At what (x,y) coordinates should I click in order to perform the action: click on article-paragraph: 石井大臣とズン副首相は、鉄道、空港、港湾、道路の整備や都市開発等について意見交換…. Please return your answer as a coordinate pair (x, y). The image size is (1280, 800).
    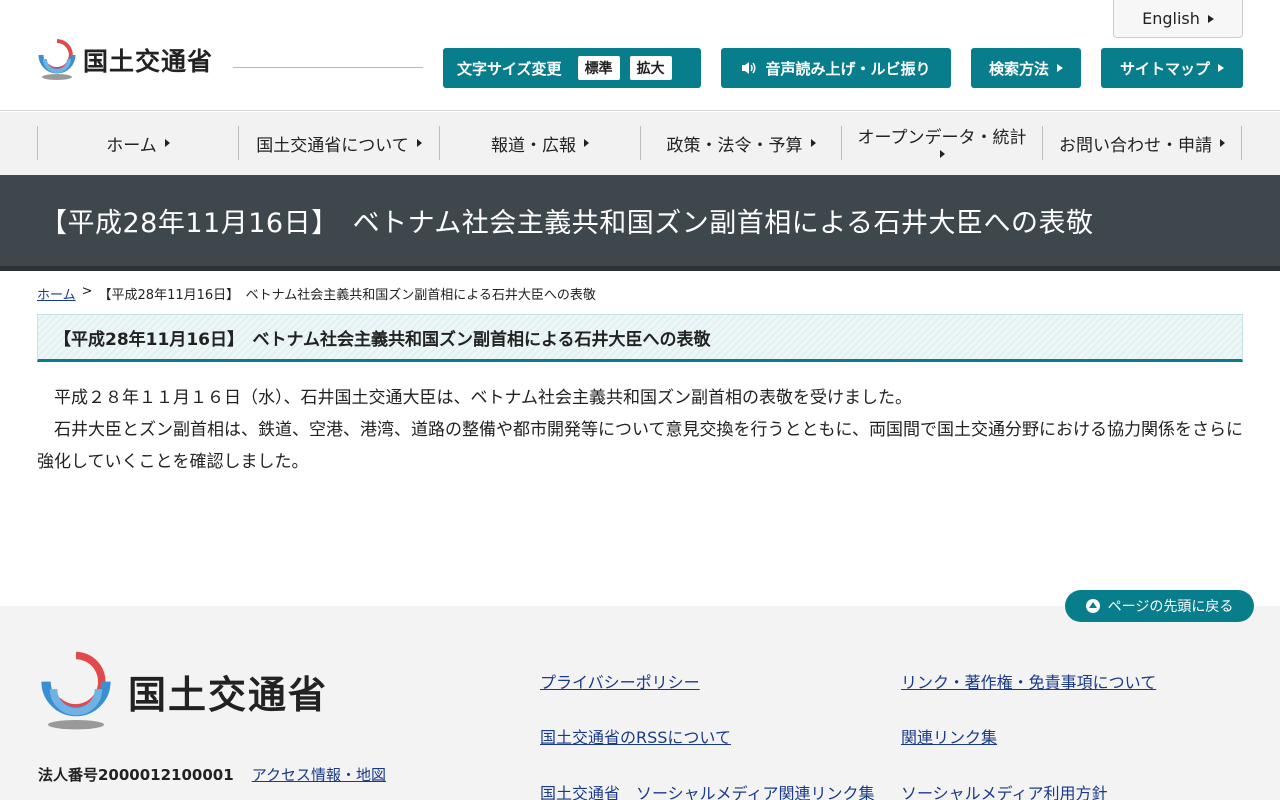
    Looking at the image, I should click on (640, 446).